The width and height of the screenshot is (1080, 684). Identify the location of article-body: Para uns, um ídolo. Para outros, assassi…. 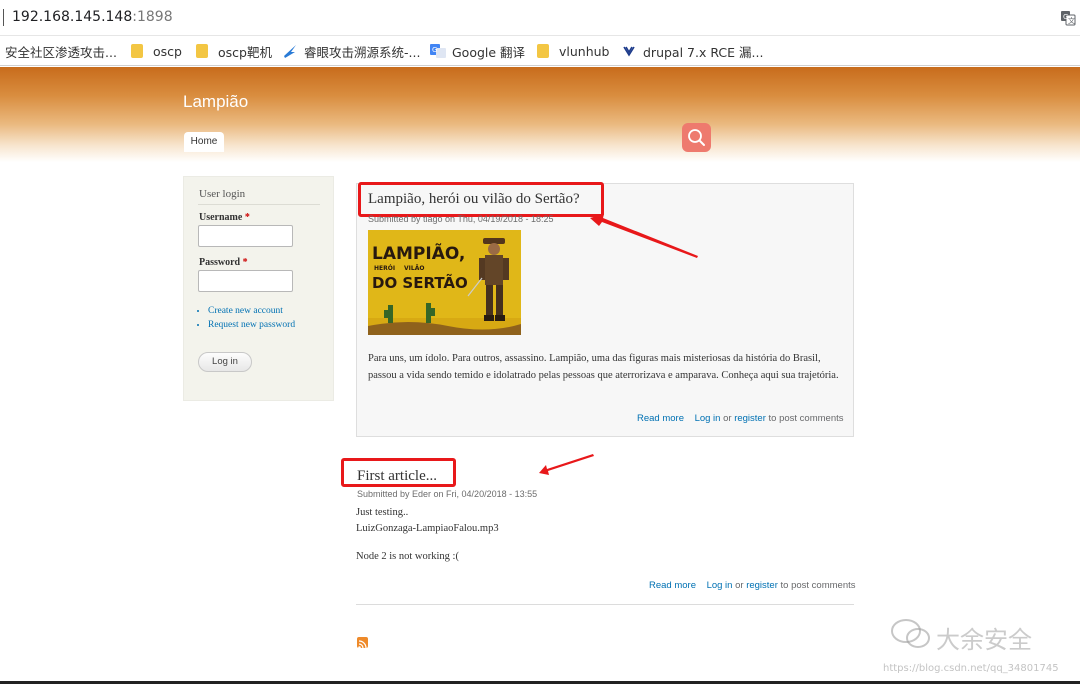
(603, 367).